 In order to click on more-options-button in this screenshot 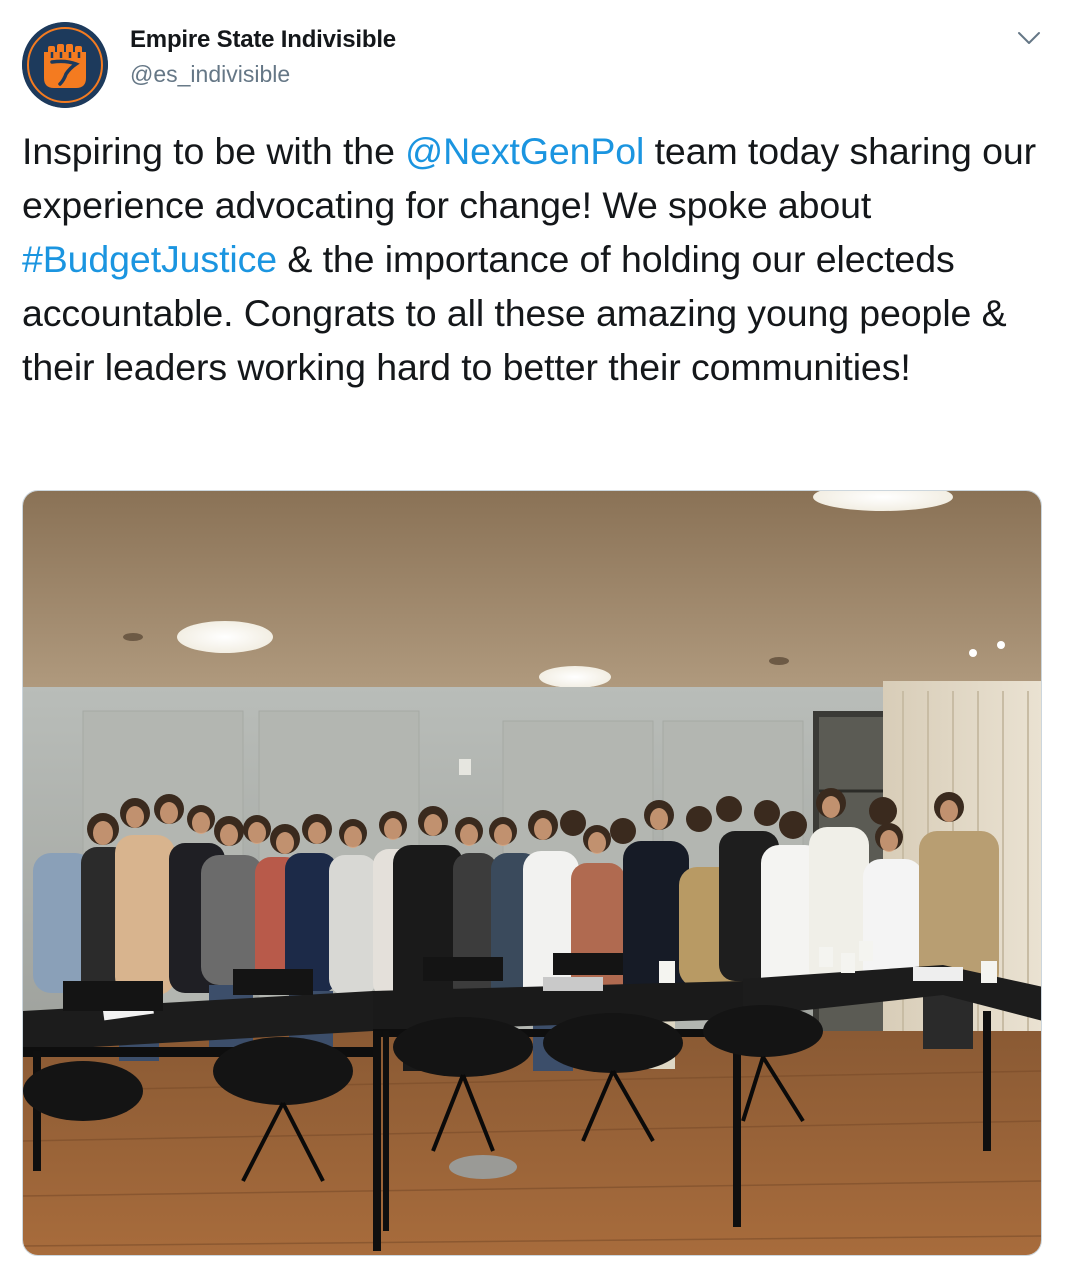, I will do `click(1029, 38)`.